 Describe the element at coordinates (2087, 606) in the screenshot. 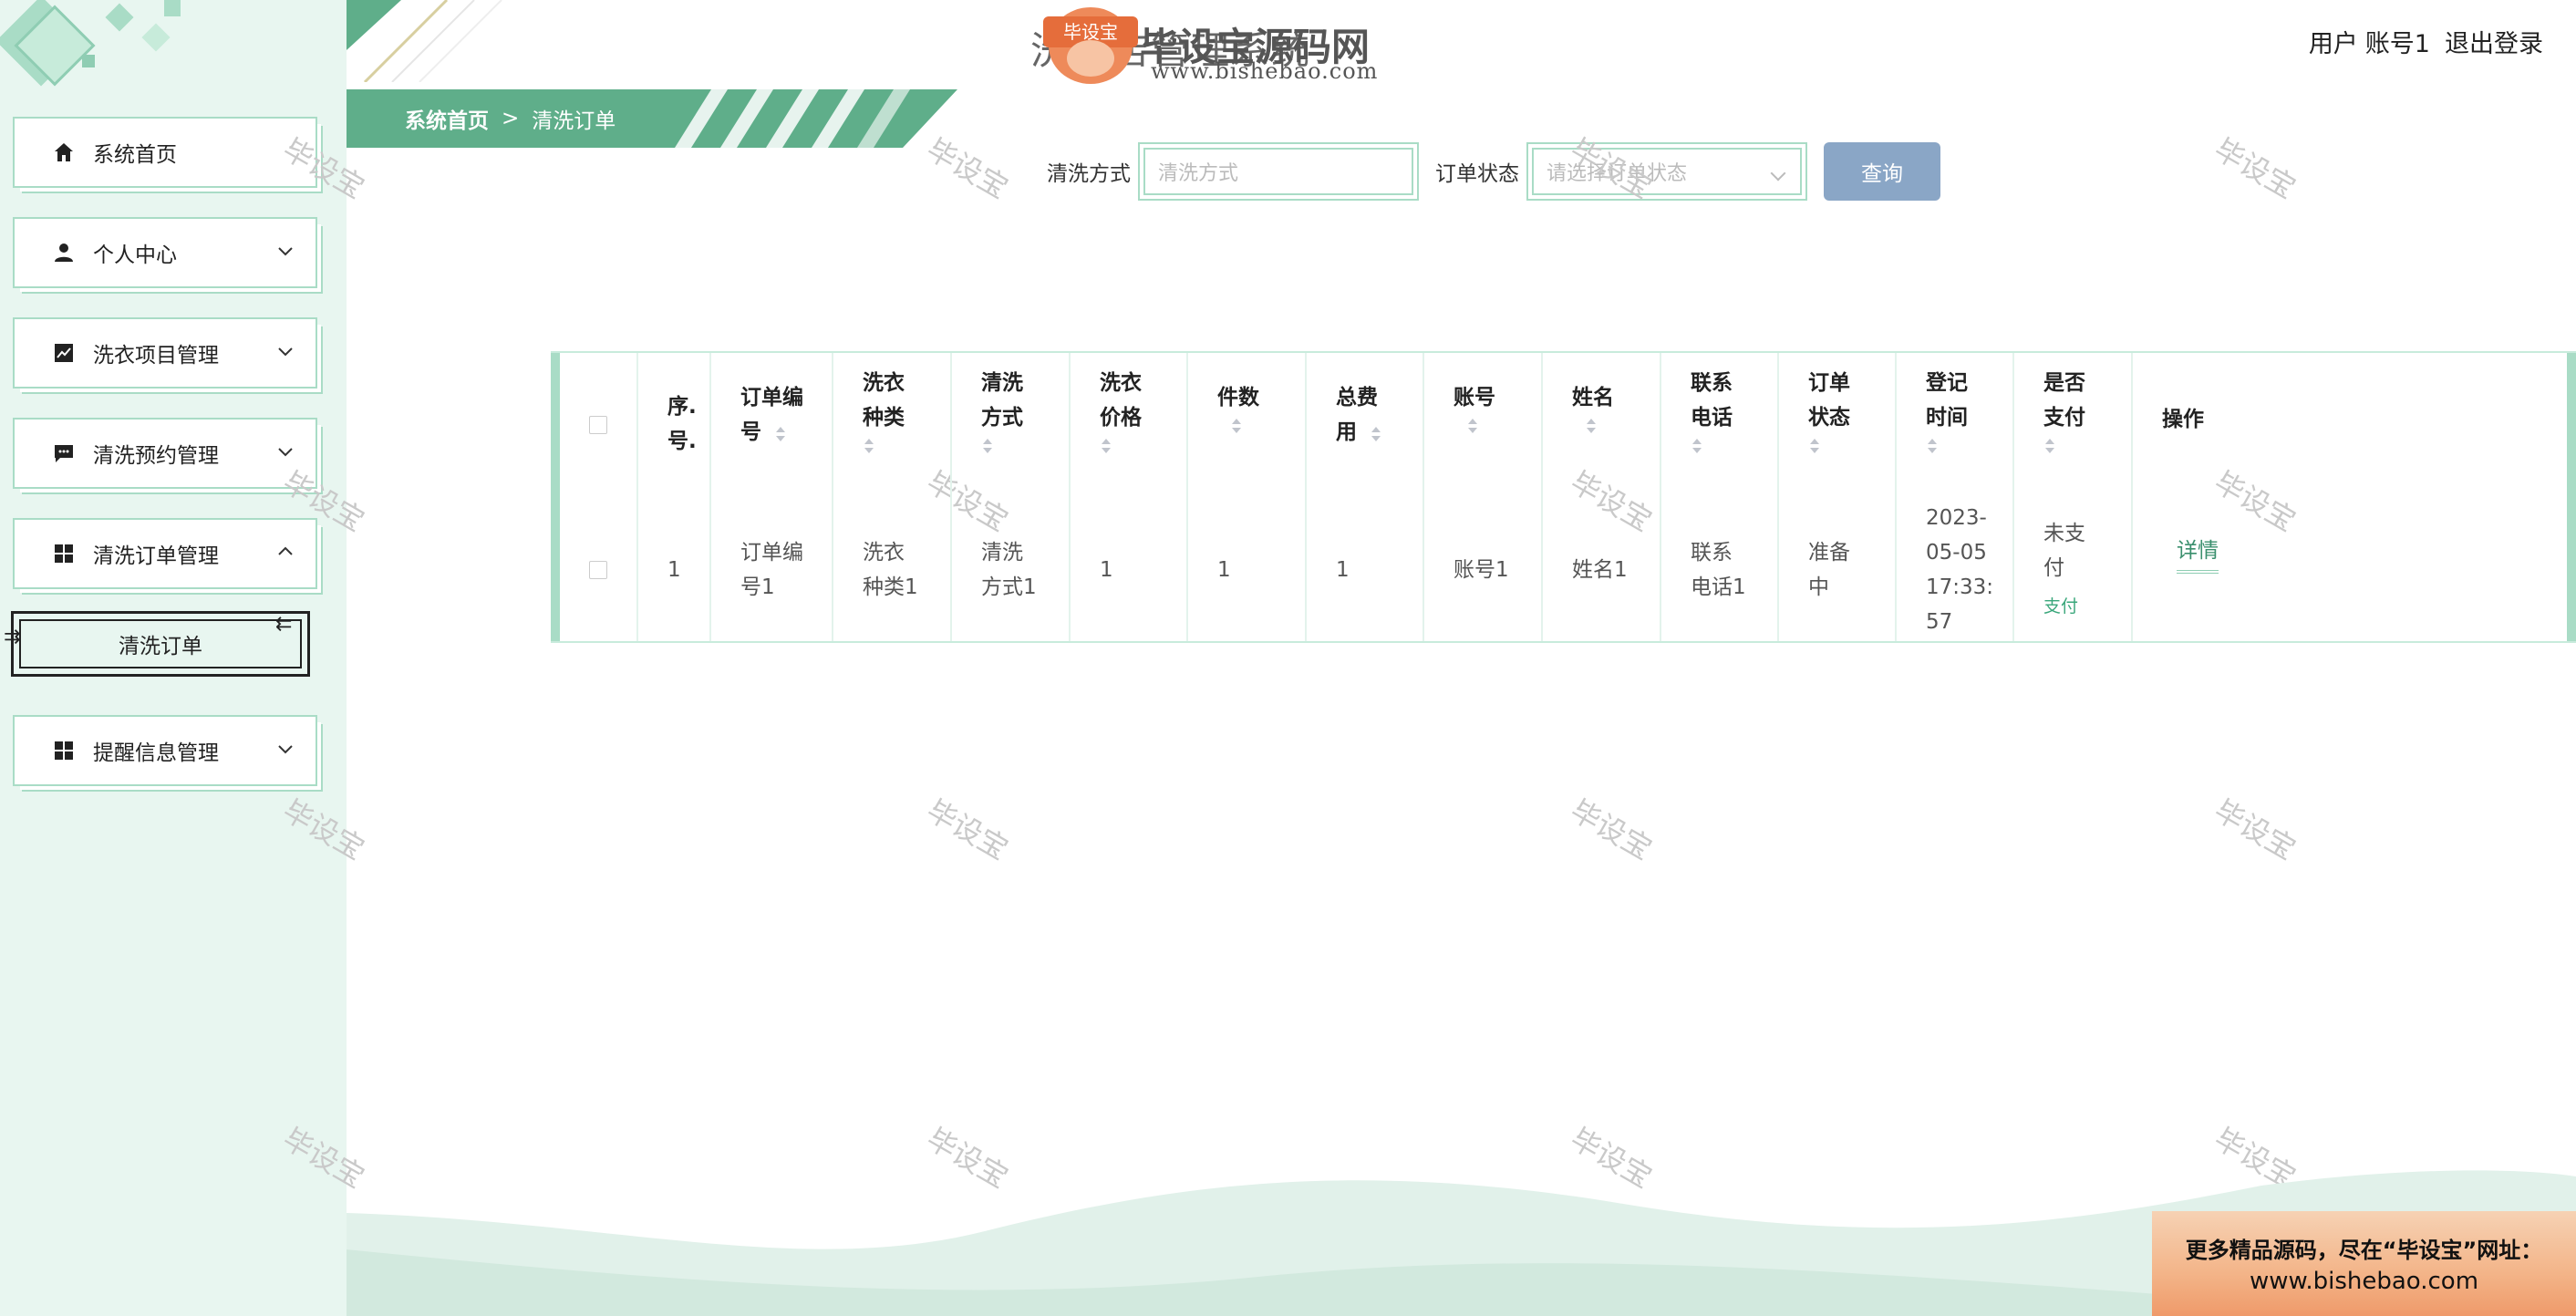

I see `pay-link: 支付` at that location.